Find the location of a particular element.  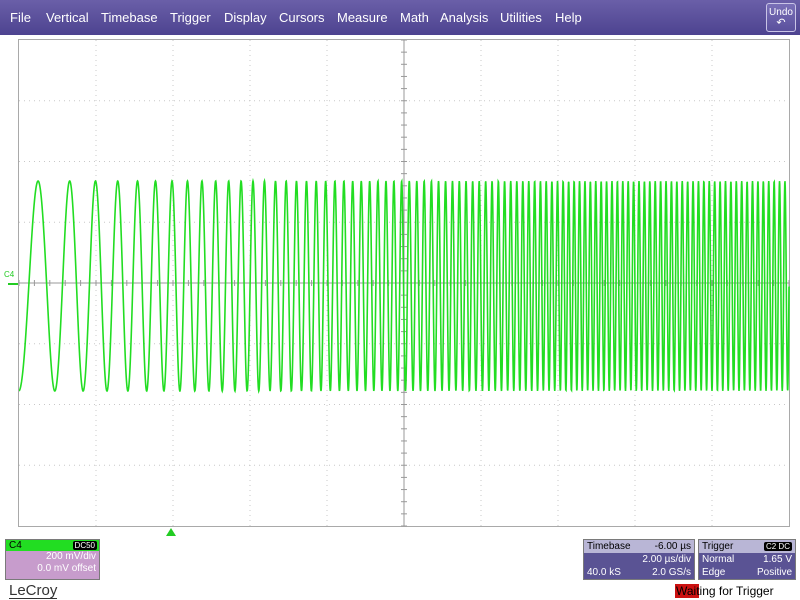

menu-trigger: Trigger is located at coordinates (190, 17).